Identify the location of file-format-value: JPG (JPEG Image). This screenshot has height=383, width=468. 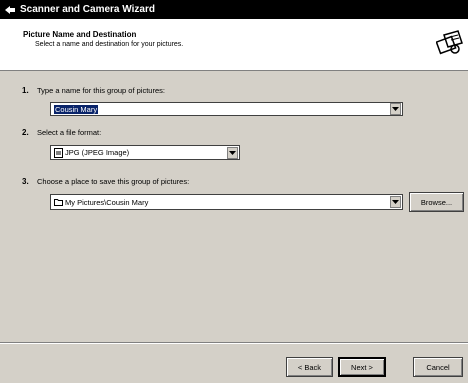
(97, 152).